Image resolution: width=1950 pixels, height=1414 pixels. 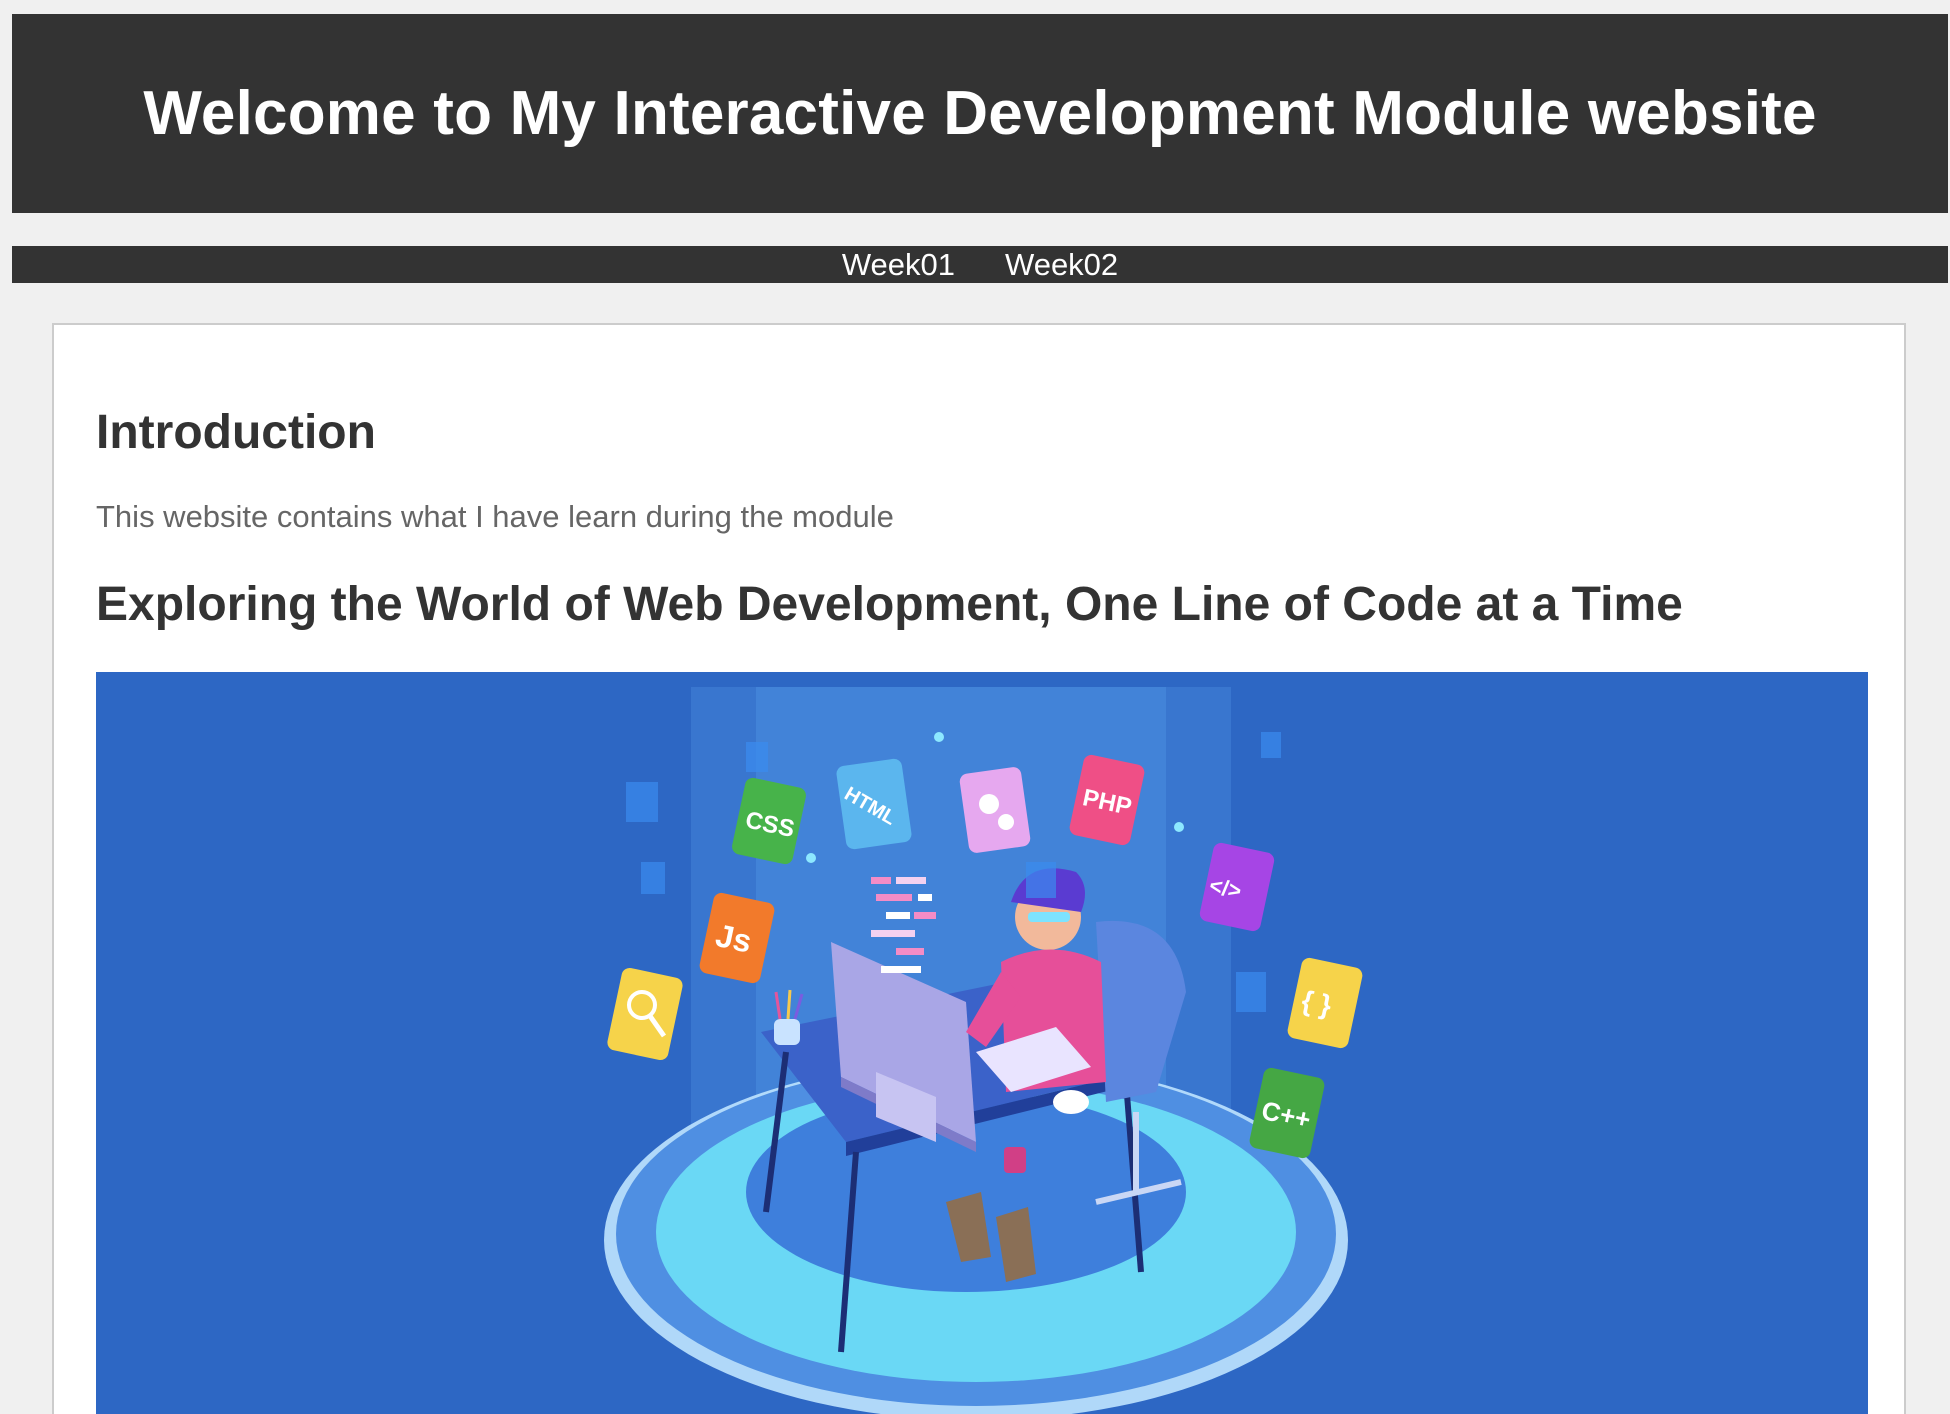 I want to click on mug, so click(x=1015, y=1160).